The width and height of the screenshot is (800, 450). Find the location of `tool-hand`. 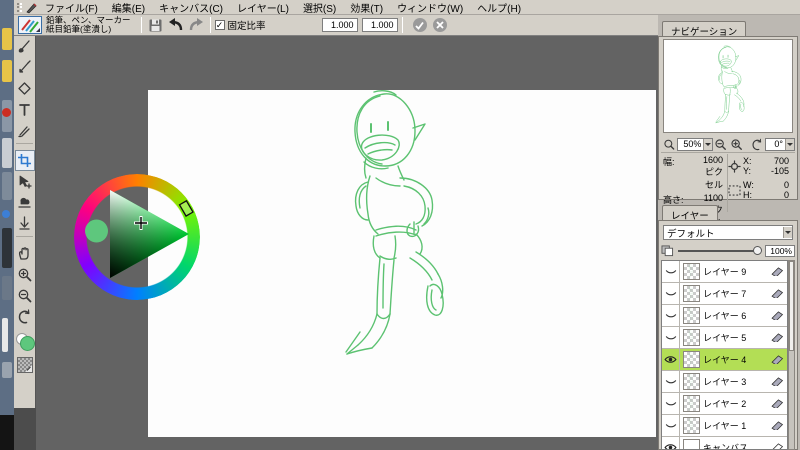

tool-hand is located at coordinates (25, 253).